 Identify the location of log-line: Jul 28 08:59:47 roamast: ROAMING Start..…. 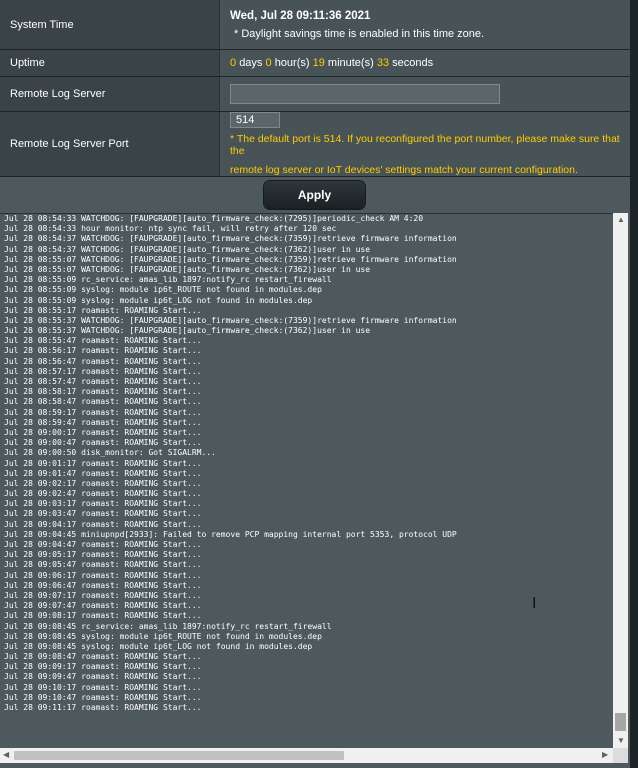
(103, 422).